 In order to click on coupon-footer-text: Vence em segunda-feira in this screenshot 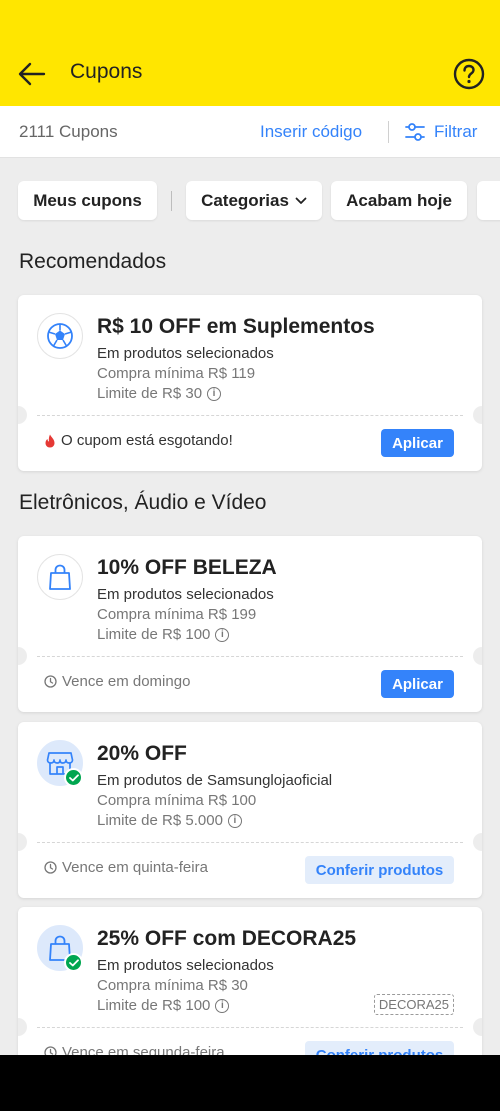, I will do `click(143, 1049)`.